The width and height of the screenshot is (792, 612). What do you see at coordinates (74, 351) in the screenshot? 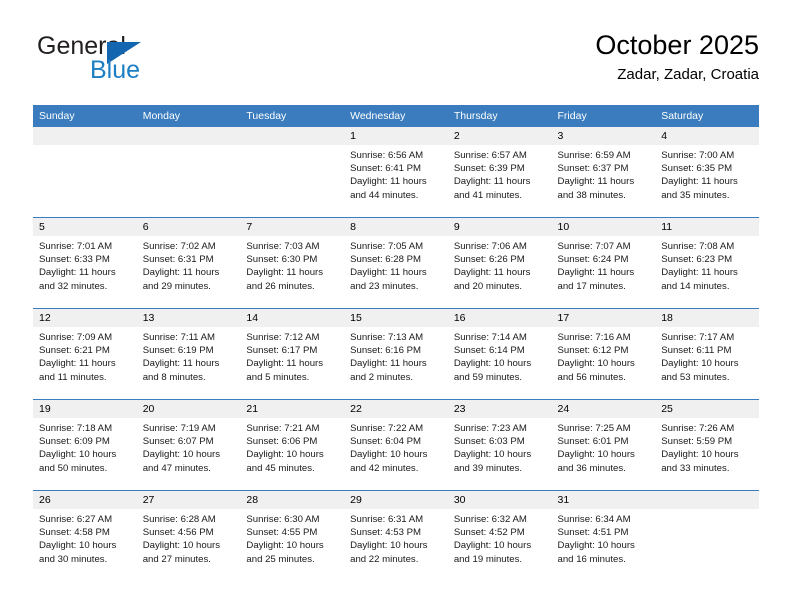
I see `sunset-text: Sunset: 6:21 PM` at bounding box center [74, 351].